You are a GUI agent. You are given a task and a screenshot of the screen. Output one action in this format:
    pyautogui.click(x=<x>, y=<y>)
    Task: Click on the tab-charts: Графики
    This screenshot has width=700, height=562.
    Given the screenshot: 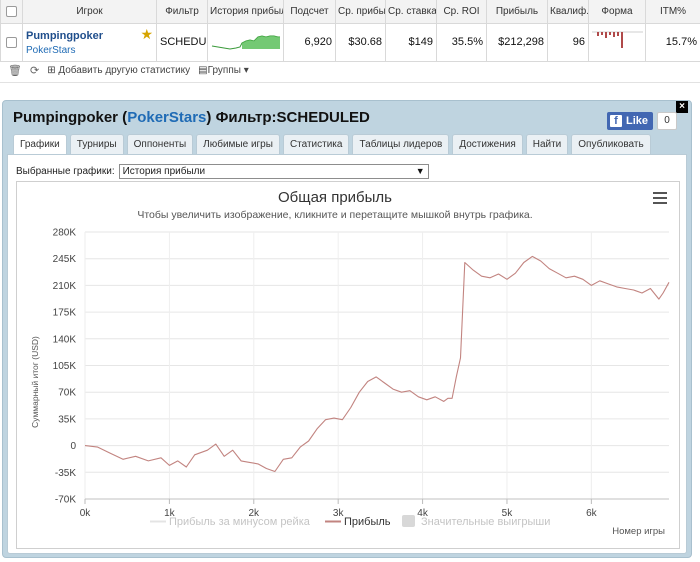 What is the action you would take?
    pyautogui.click(x=40, y=144)
    